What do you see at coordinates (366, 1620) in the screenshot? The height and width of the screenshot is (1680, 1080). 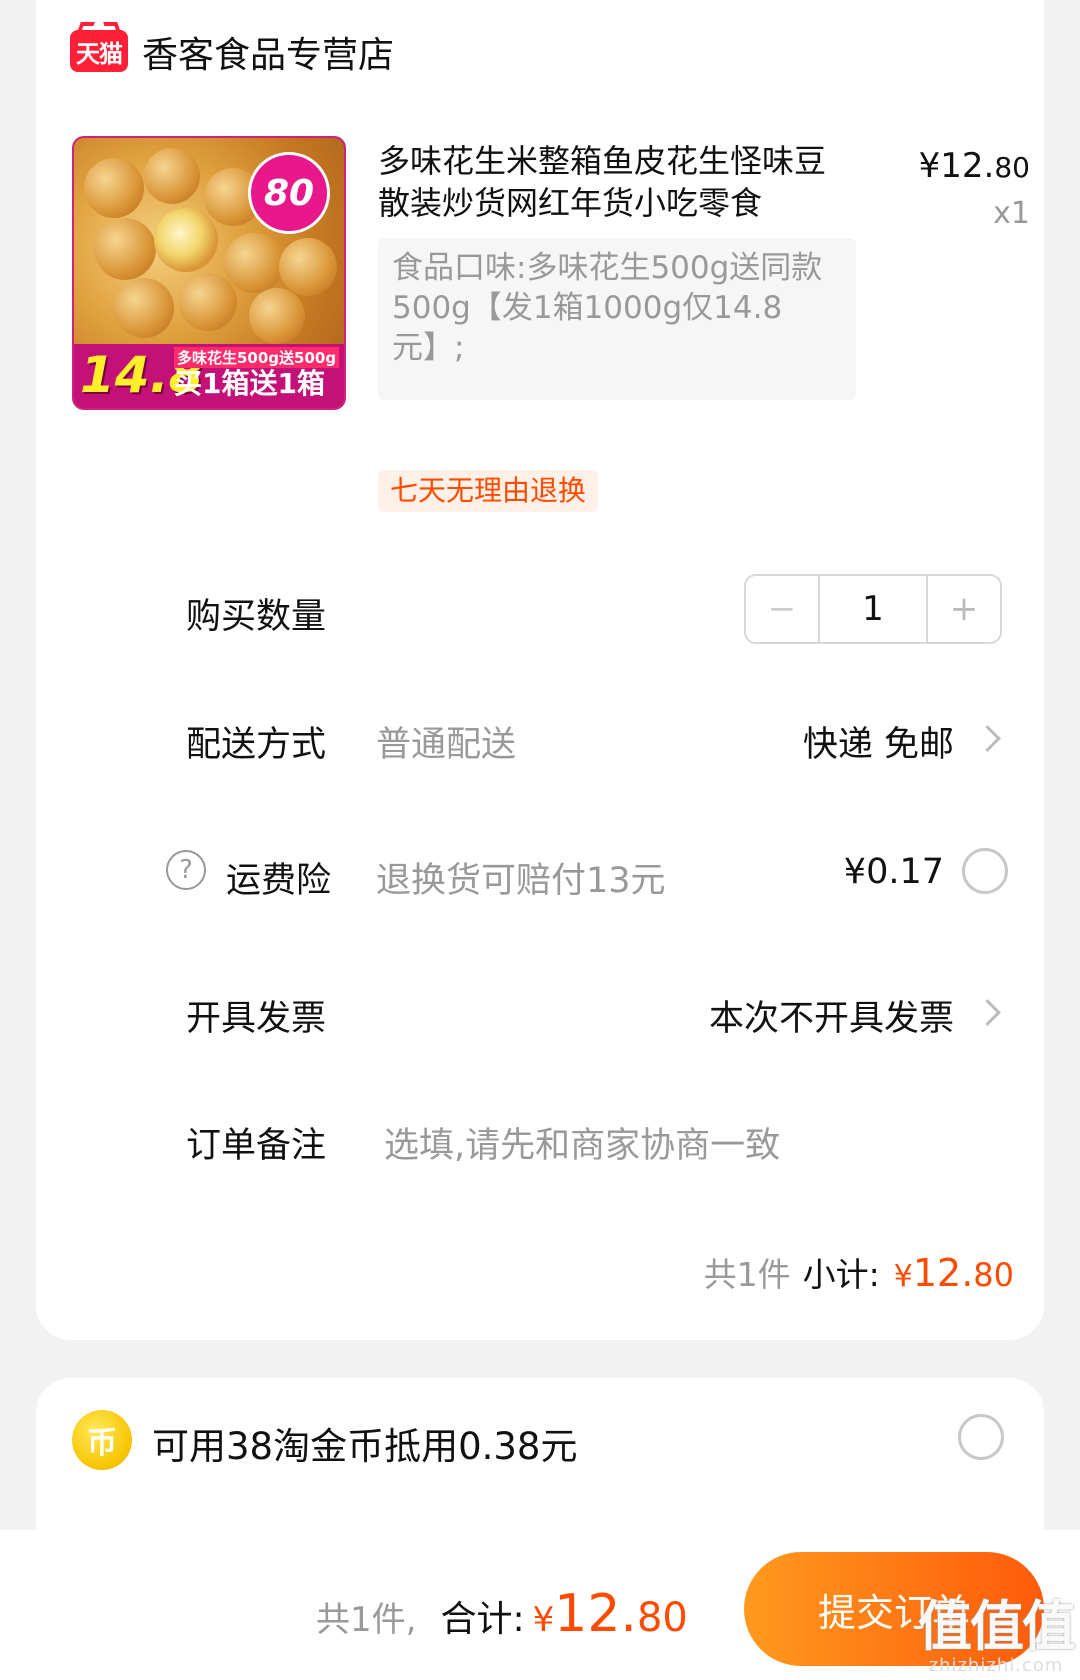 I see `total-count: 共1件,` at bounding box center [366, 1620].